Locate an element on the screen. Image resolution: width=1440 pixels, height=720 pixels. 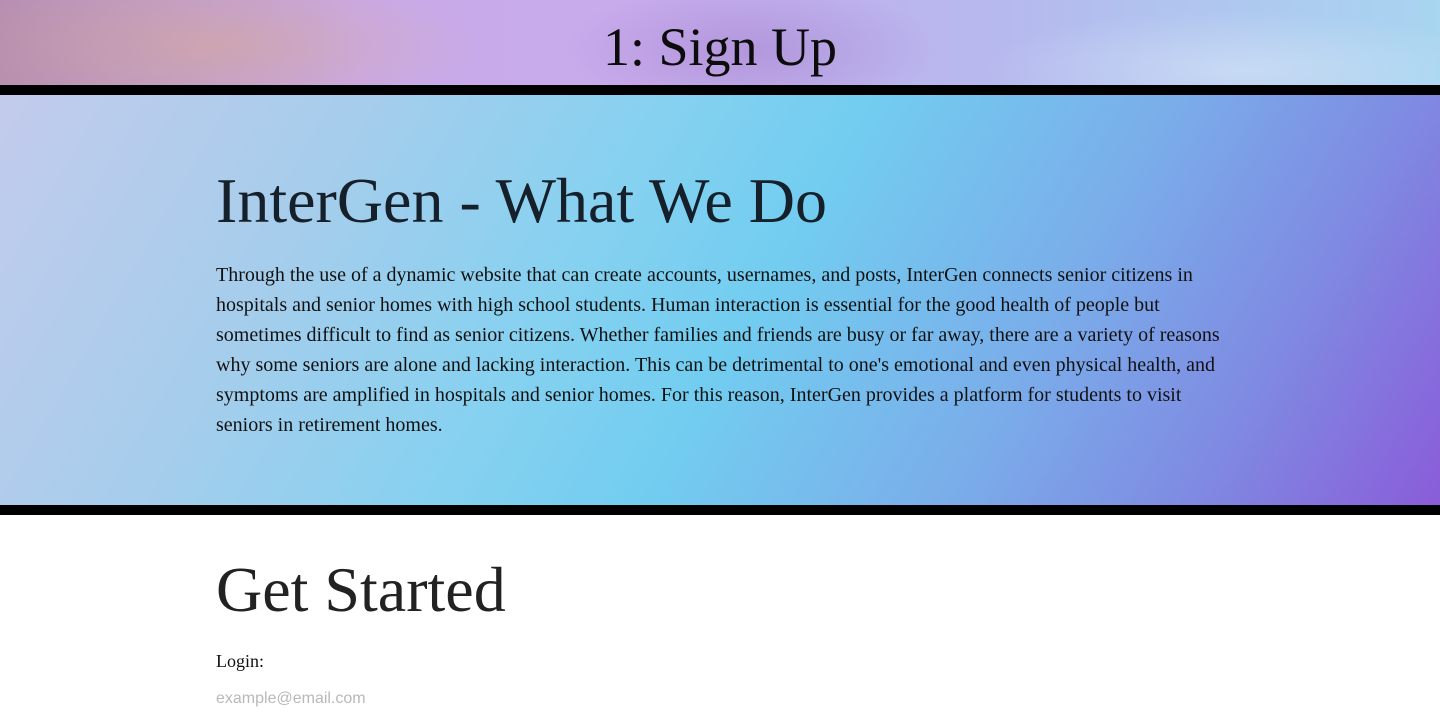
email-input is located at coordinates (416, 699).